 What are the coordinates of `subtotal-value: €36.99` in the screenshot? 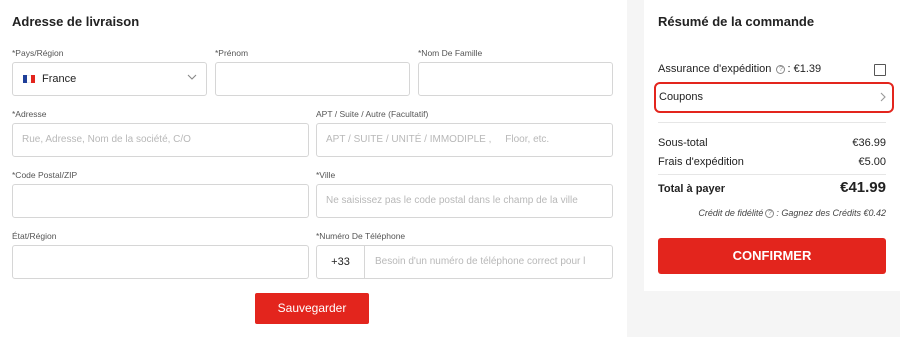 It's located at (869, 143).